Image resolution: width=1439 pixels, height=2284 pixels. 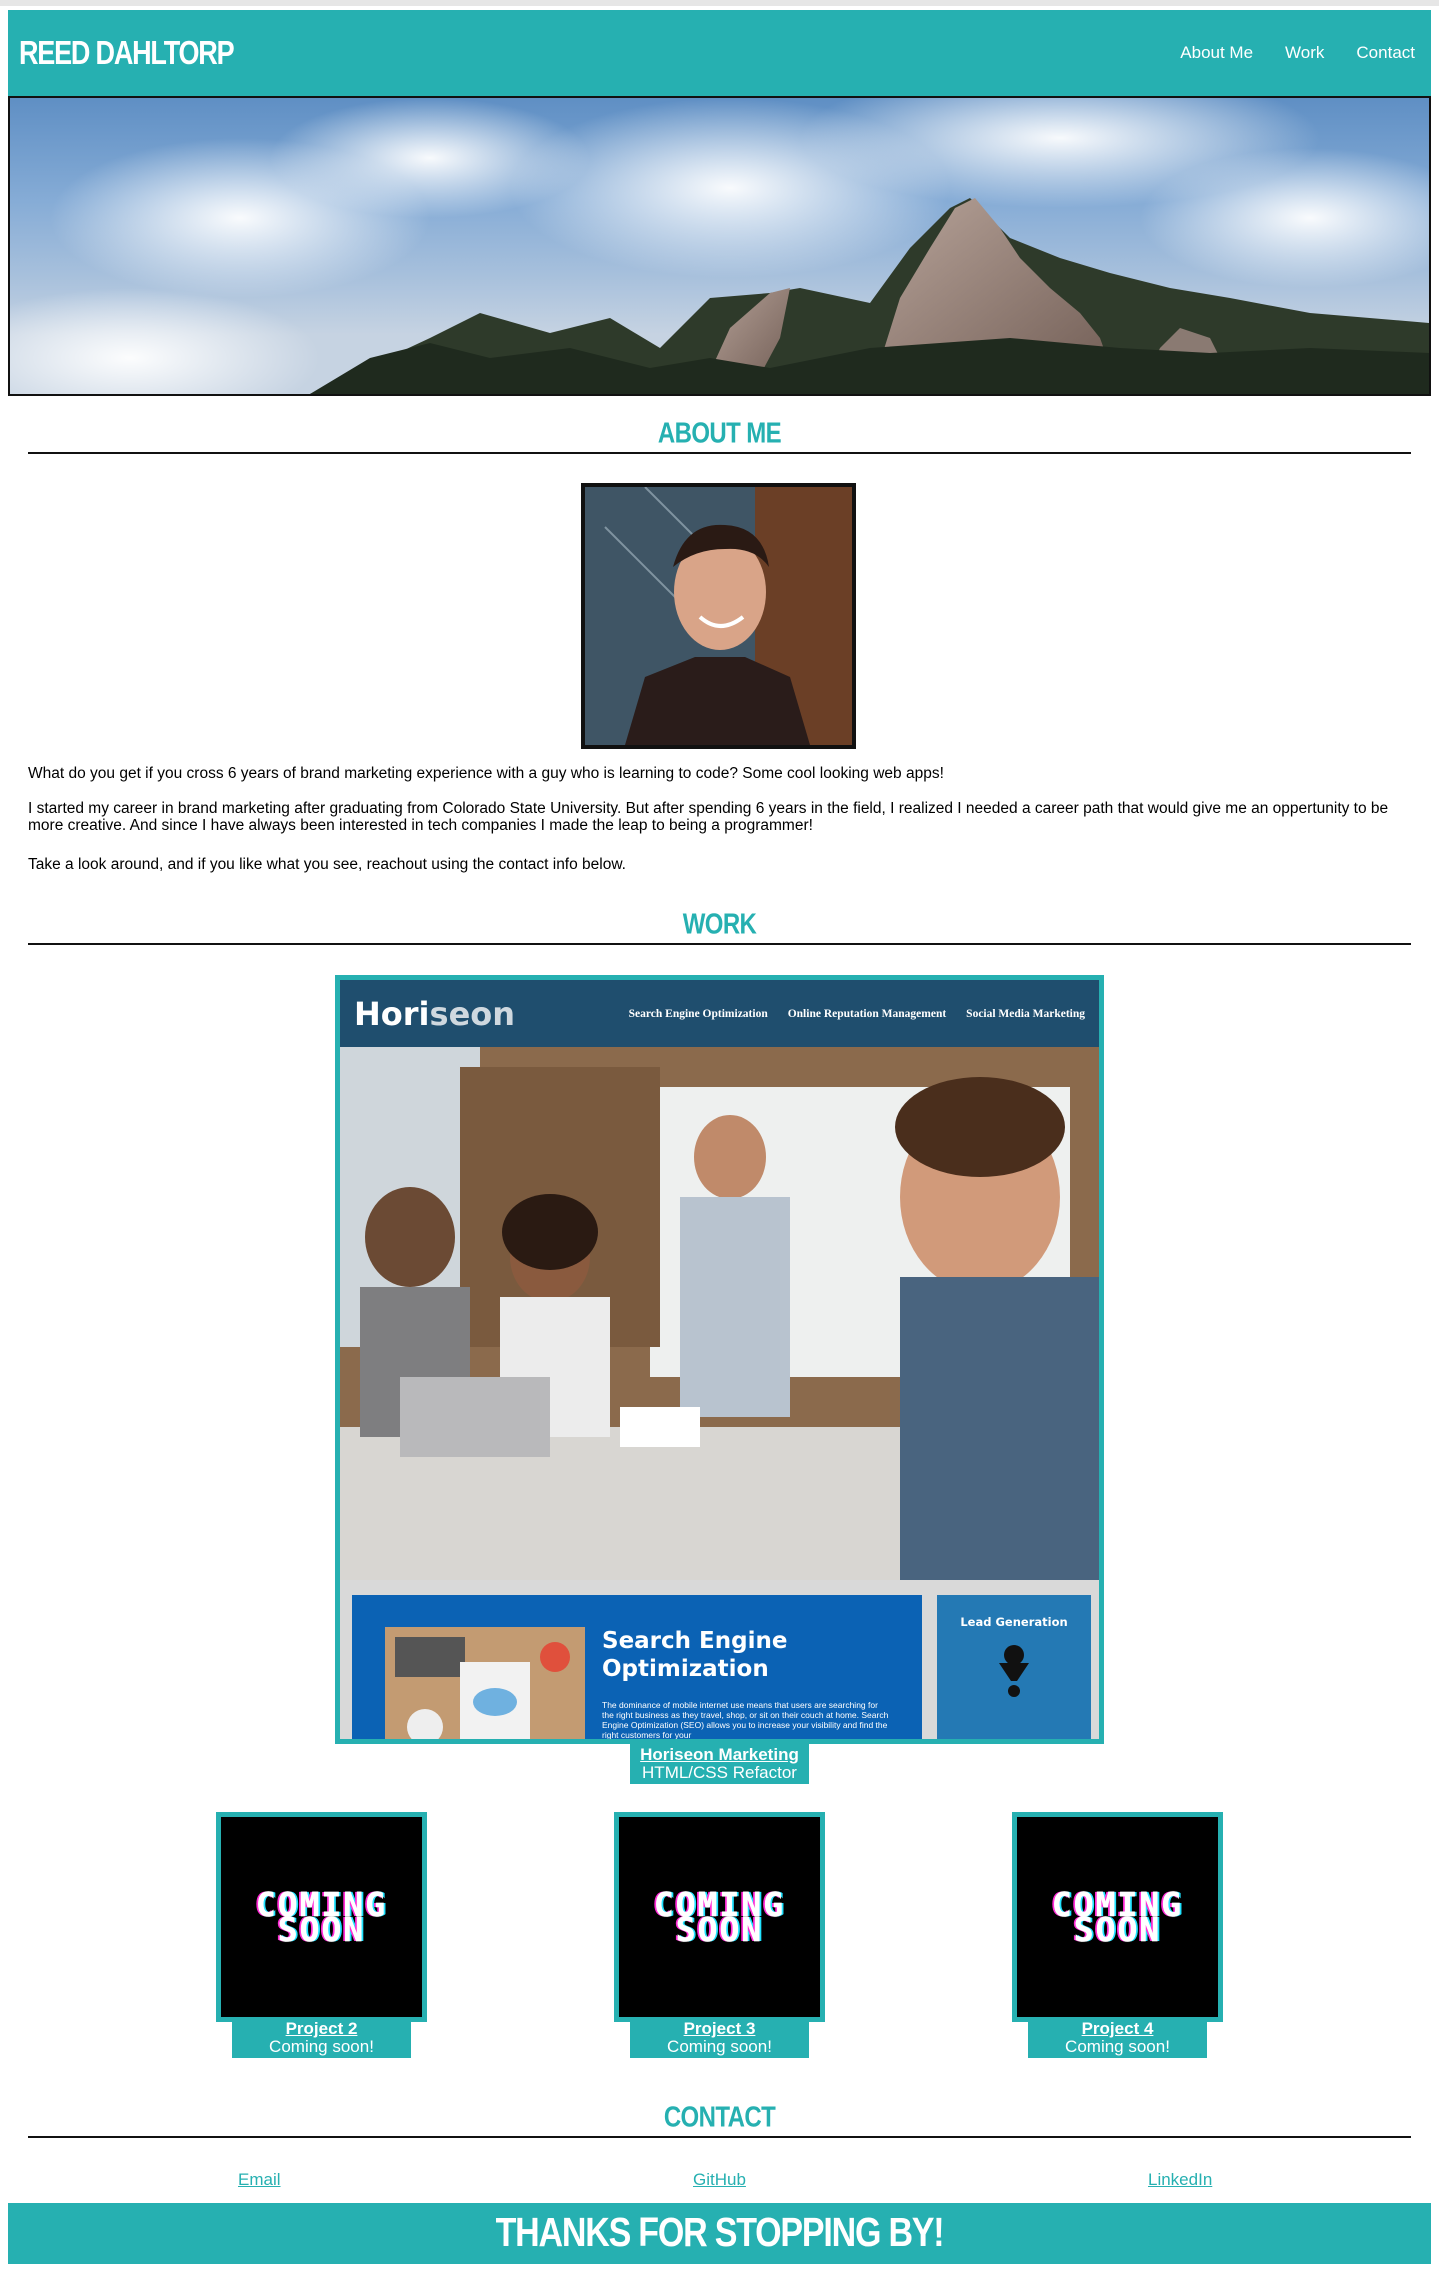 I want to click on featured-project-caption: Horiseon Marketing HTML/CSS Refactor, so click(x=719, y=1764).